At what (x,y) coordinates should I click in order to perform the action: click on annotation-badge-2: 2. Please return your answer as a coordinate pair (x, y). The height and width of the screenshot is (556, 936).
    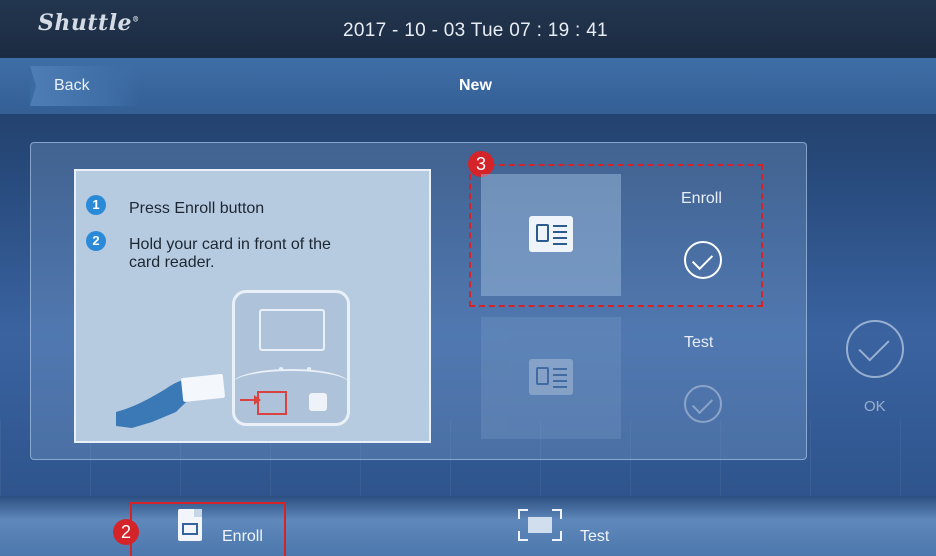
    Looking at the image, I should click on (126, 532).